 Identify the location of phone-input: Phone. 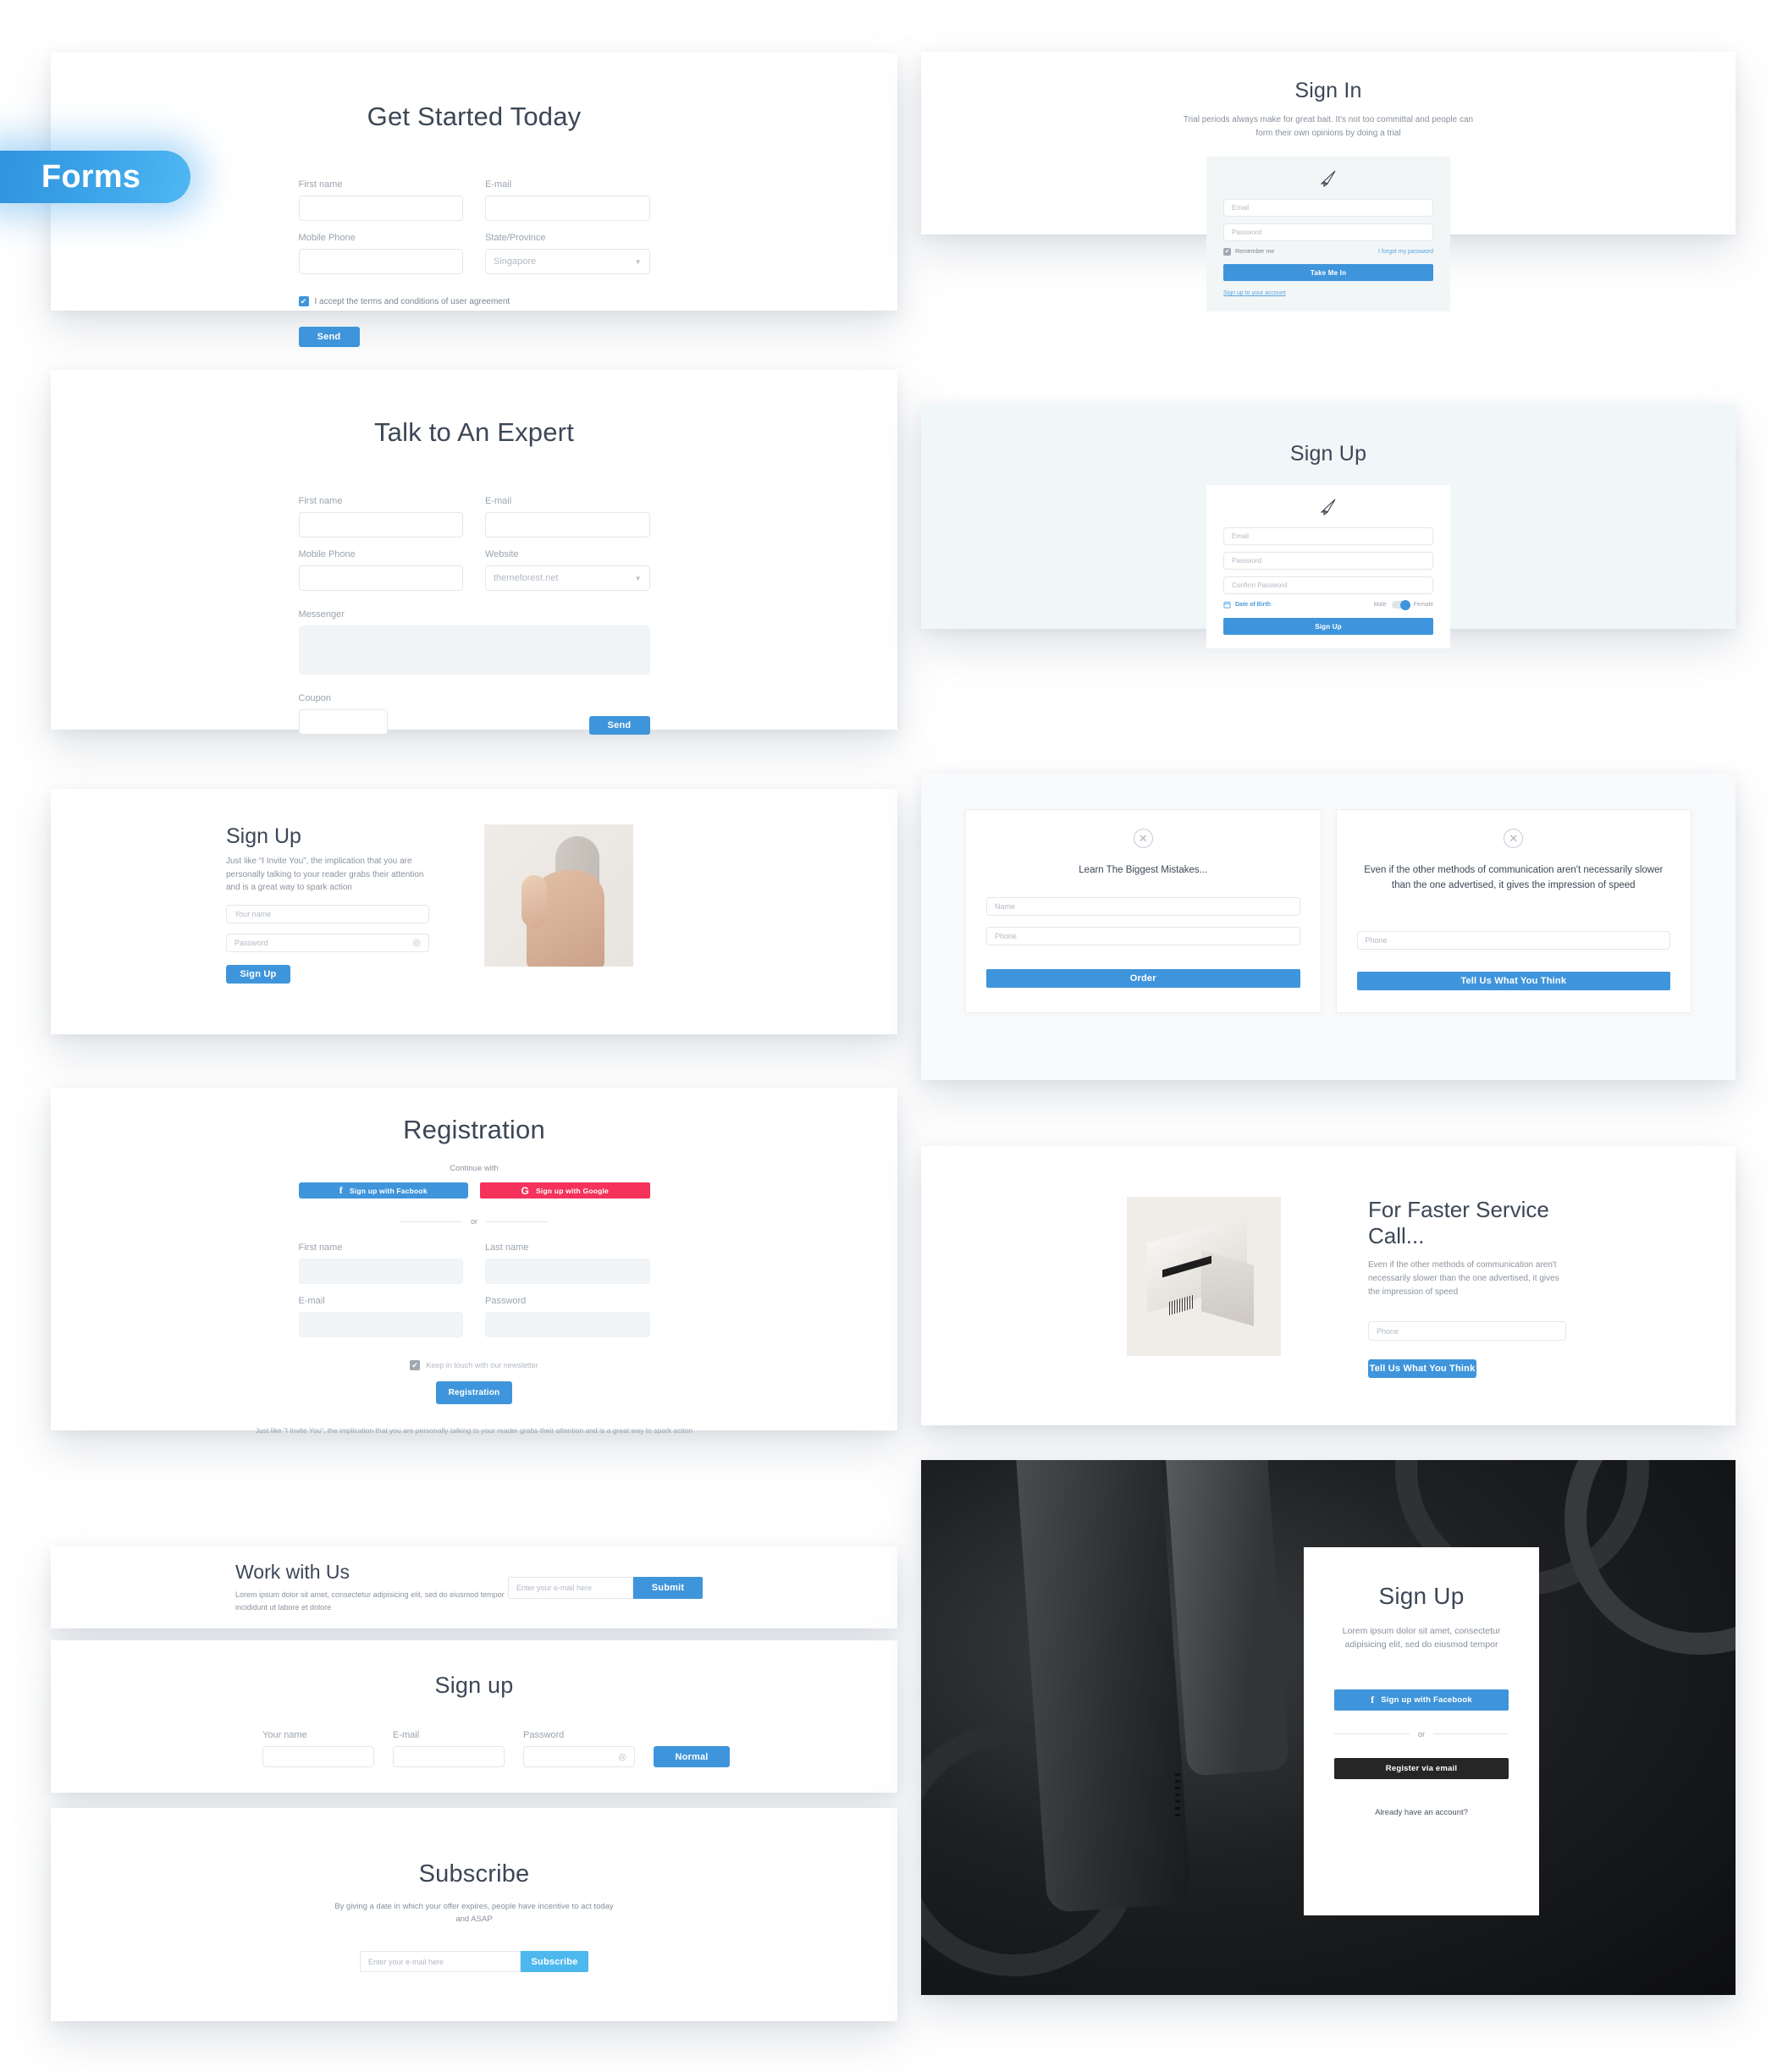
(1467, 1331).